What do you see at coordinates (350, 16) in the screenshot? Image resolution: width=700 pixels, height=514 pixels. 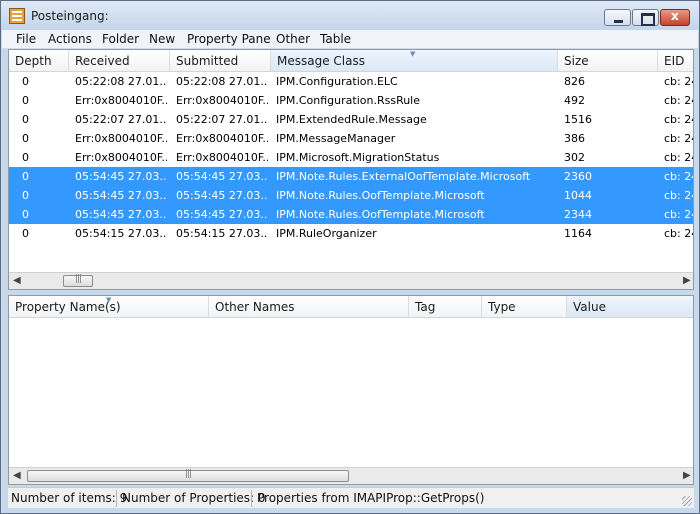 I see `title-bar: Posteingang:` at bounding box center [350, 16].